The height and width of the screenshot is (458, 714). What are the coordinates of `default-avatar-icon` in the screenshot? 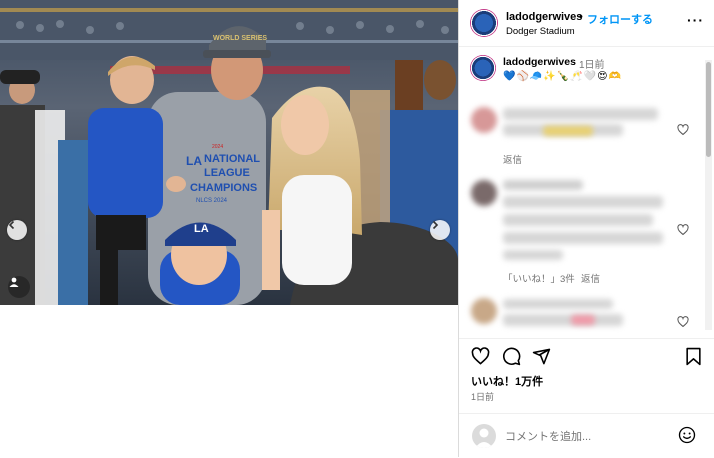 It's located at (484, 438).